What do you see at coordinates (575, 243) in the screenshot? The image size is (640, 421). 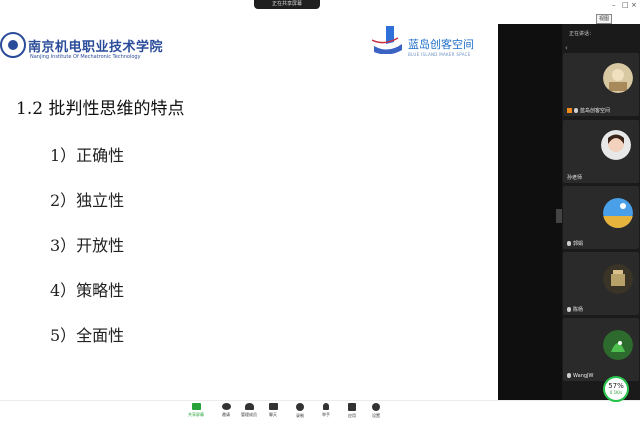 I see `participant-name: 郭娟` at bounding box center [575, 243].